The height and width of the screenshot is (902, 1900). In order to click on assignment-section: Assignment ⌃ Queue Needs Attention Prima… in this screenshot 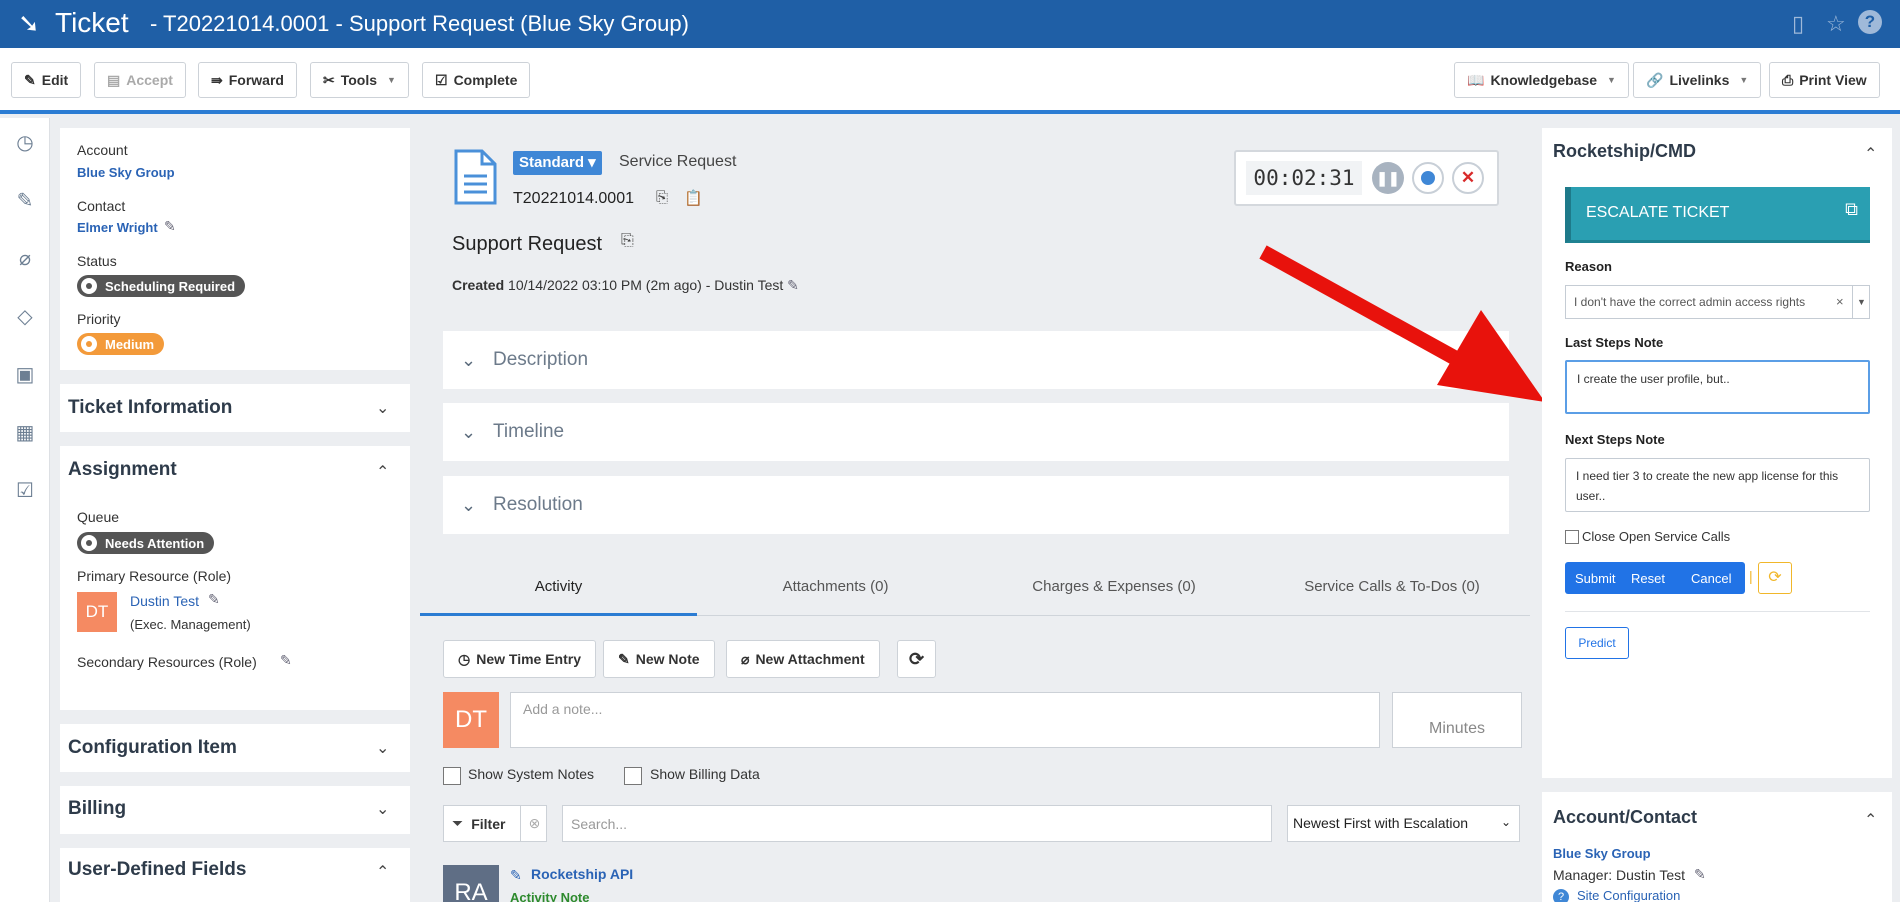, I will do `click(235, 578)`.